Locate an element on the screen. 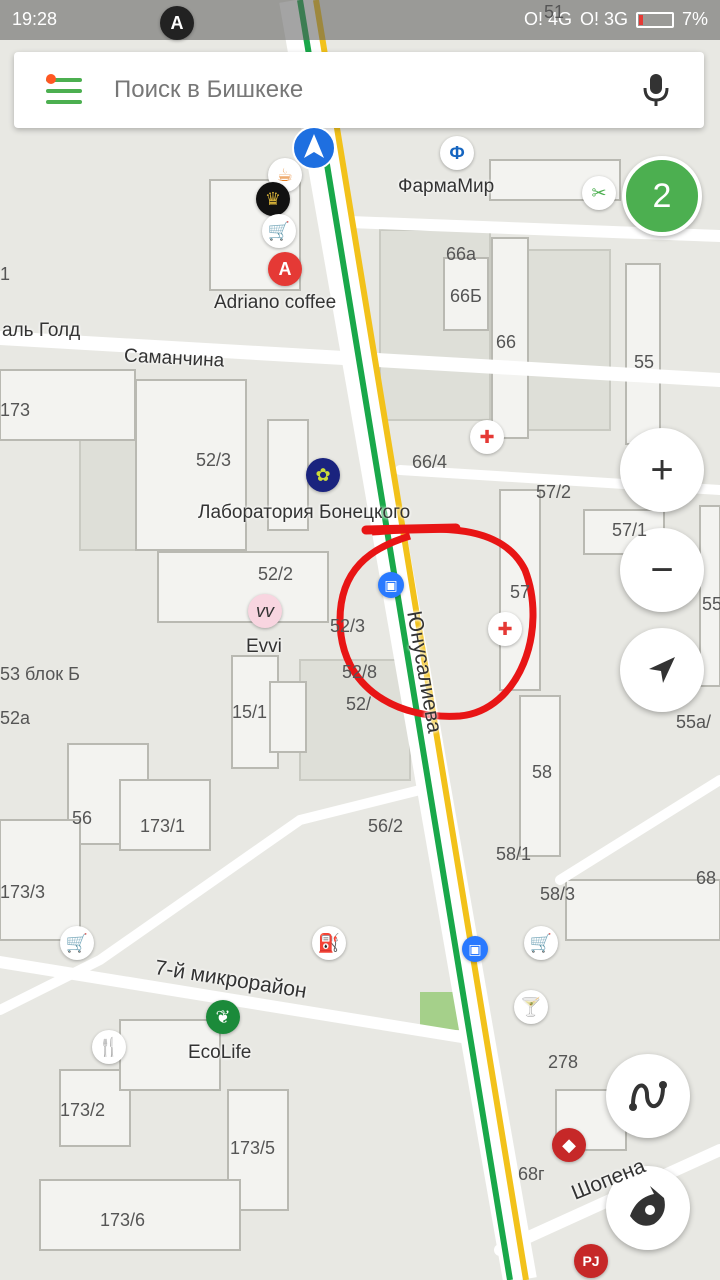 The height and width of the screenshot is (1280, 720). results-badge: 2 is located at coordinates (662, 196).